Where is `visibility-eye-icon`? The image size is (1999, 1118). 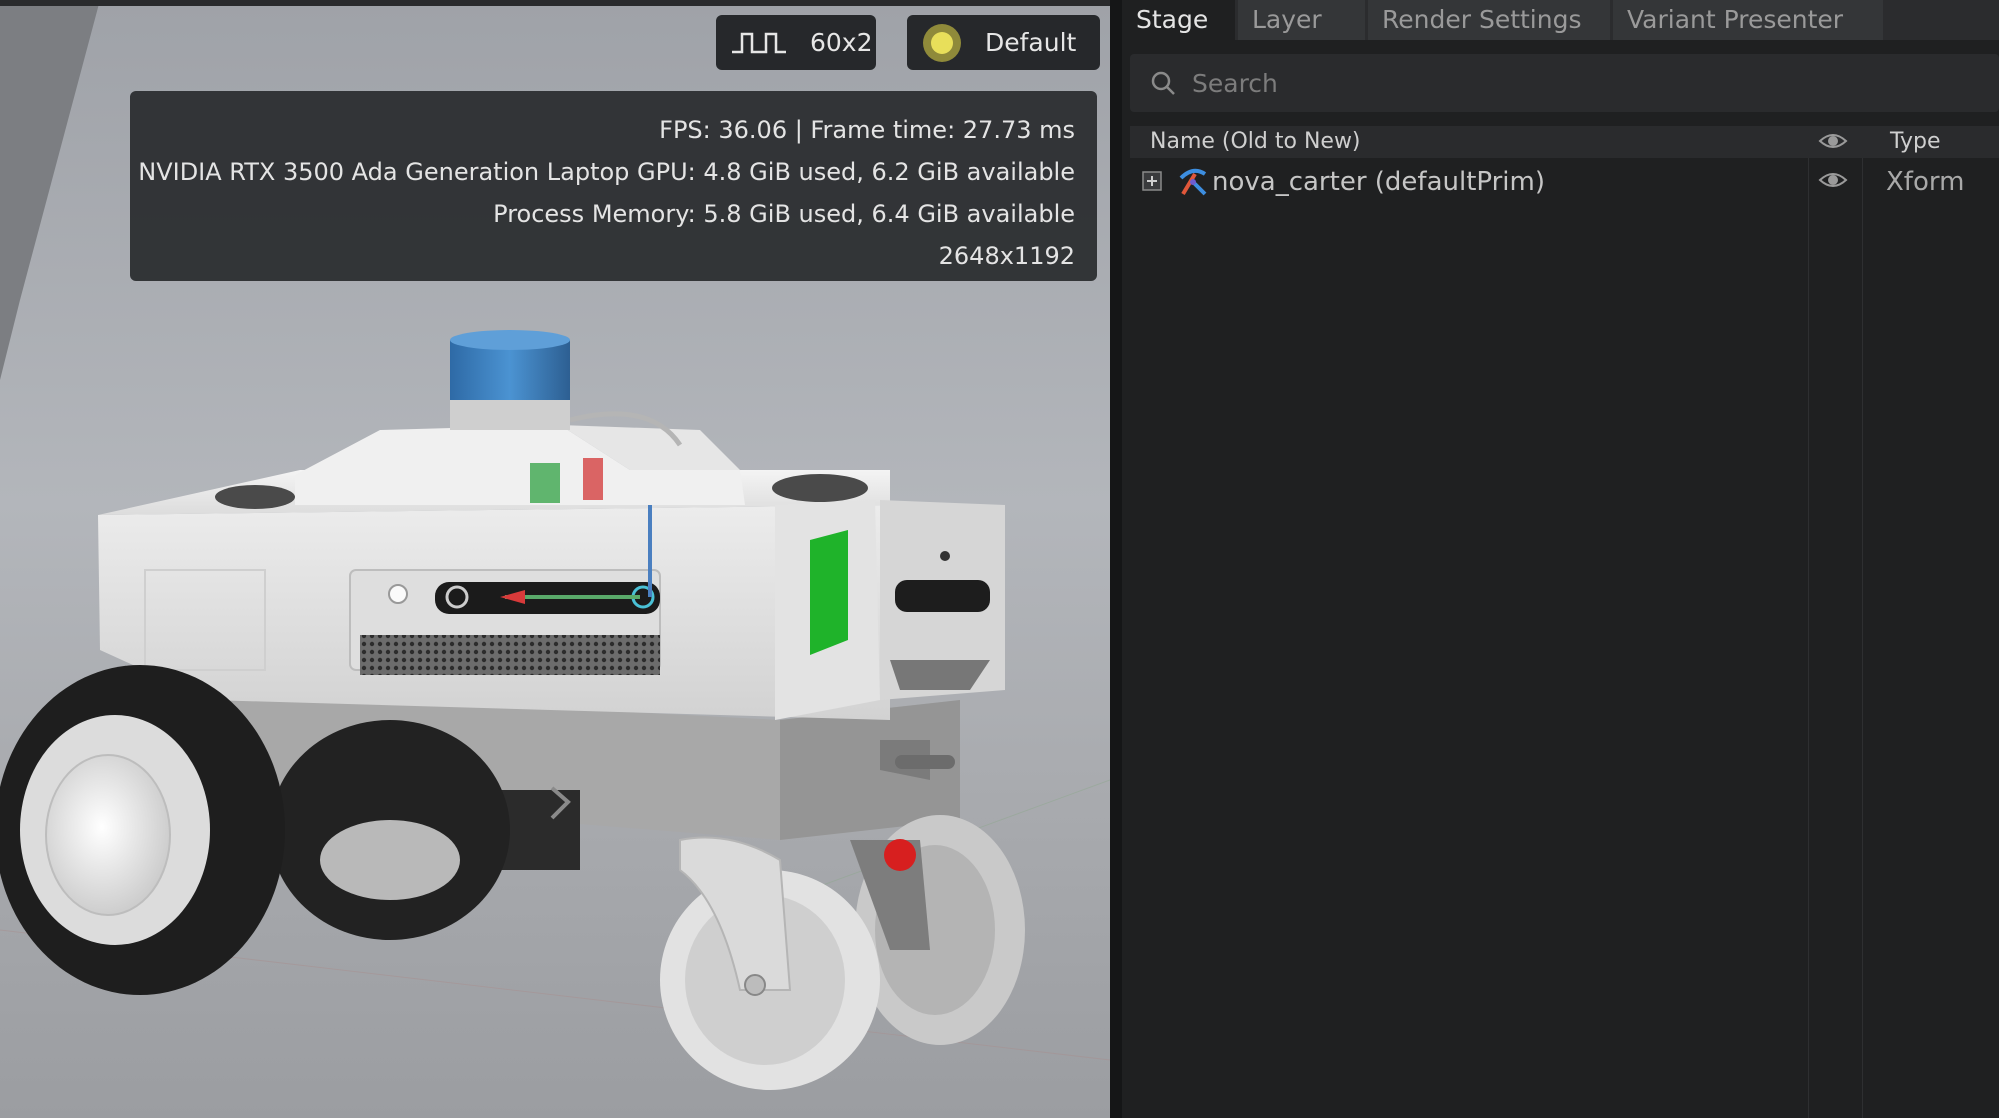 visibility-eye-icon is located at coordinates (1833, 180).